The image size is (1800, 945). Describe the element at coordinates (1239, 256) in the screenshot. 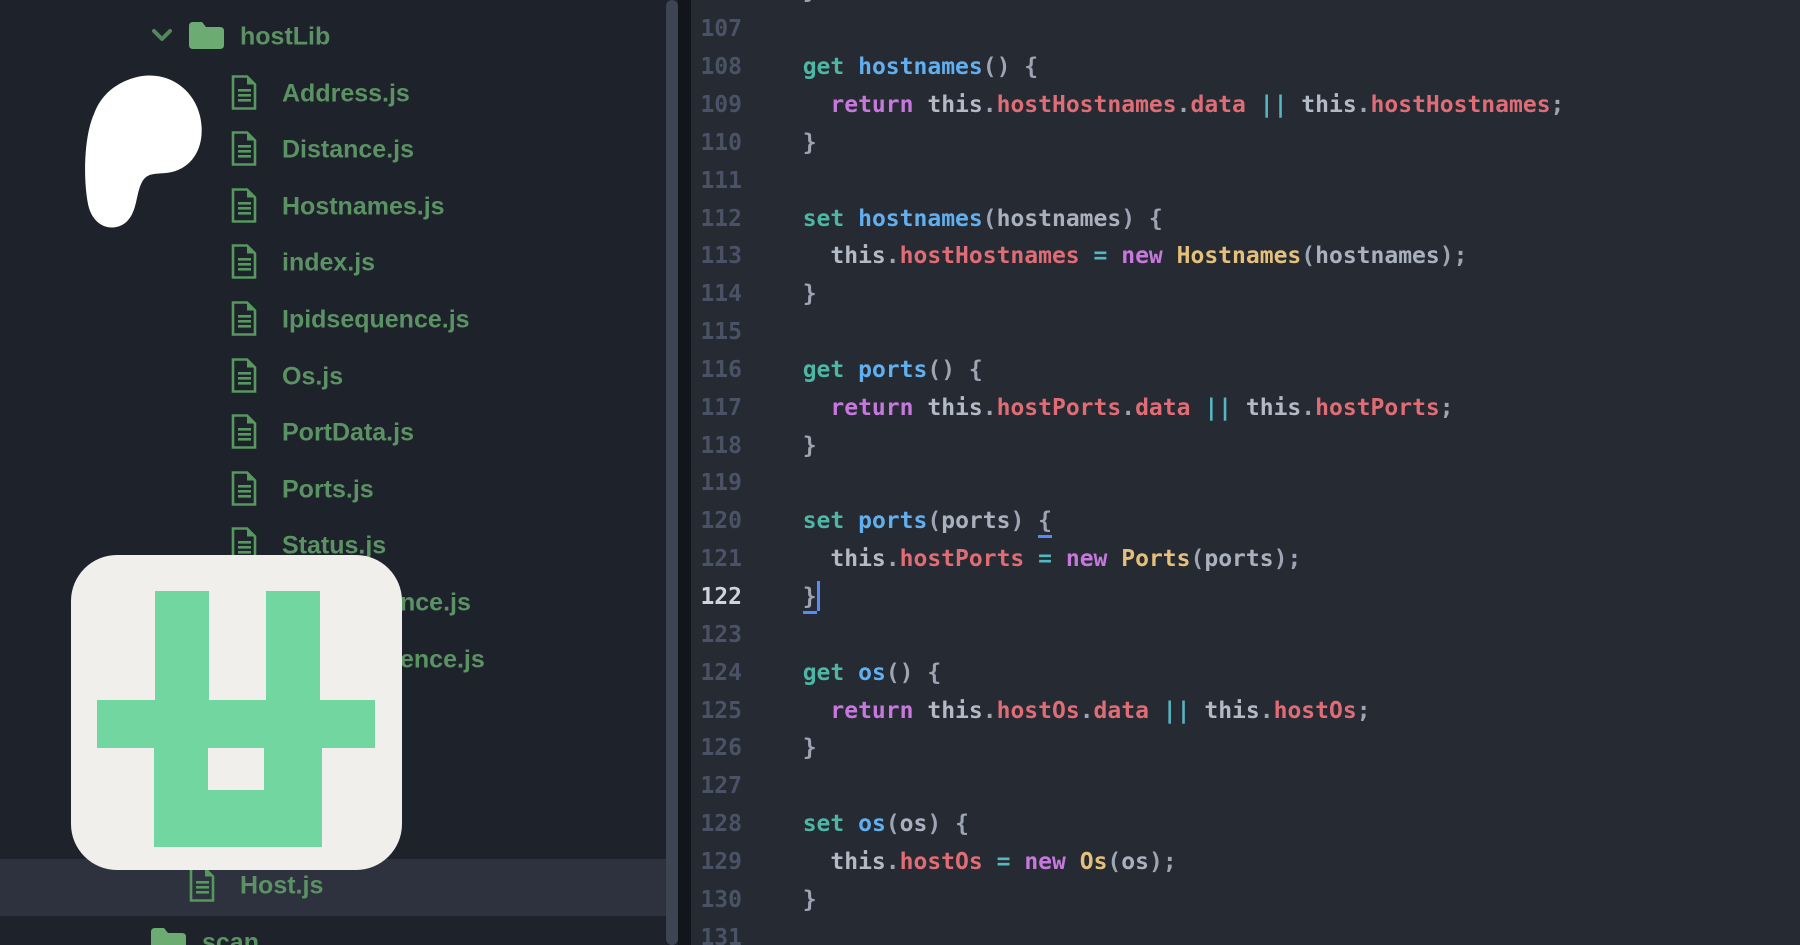

I see `code-token: Hostnames` at that location.